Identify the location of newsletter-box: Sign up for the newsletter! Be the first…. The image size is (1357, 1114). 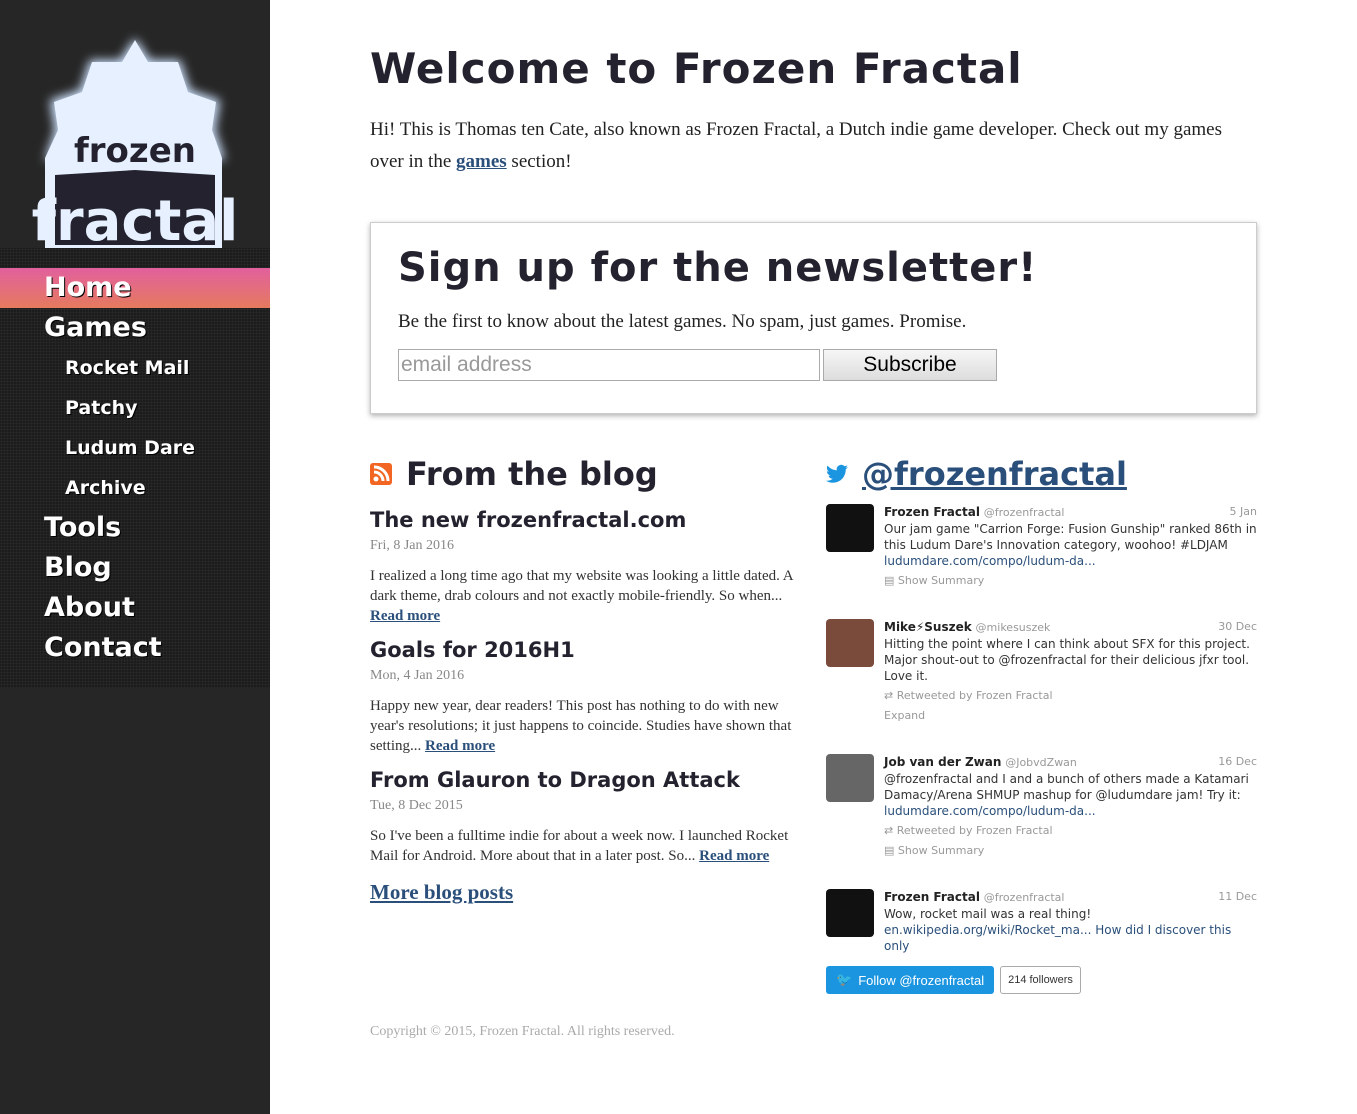
(813, 318).